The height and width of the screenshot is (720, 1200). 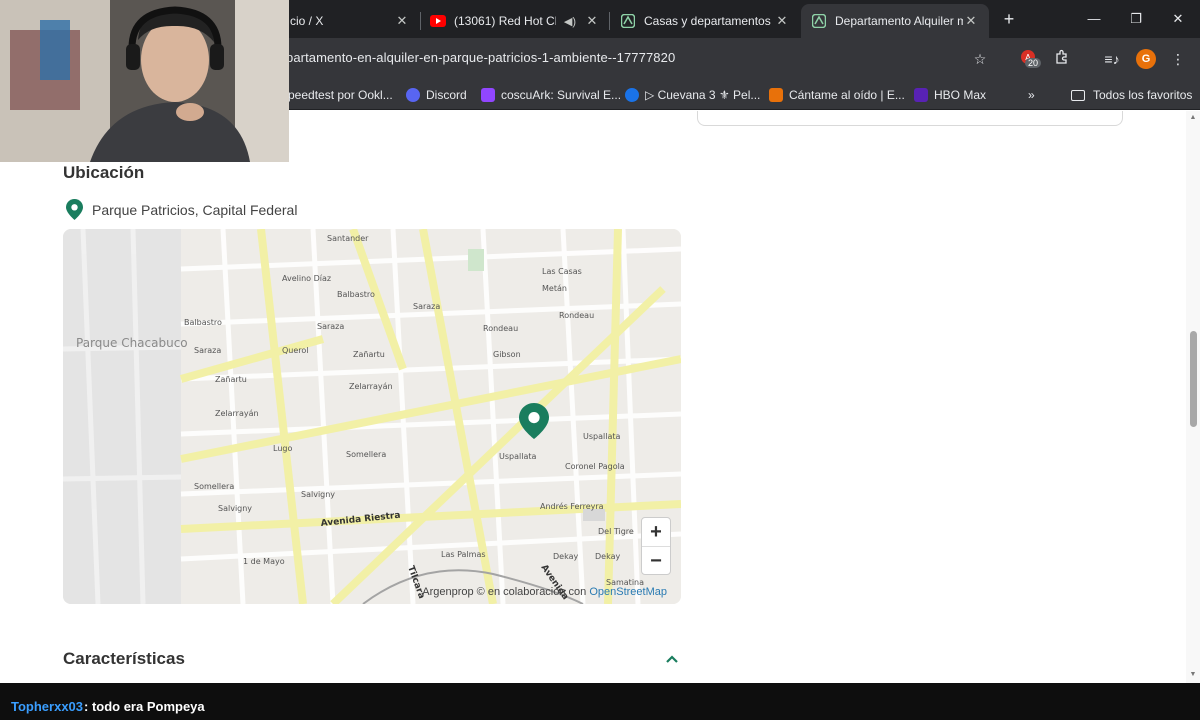 What do you see at coordinates (616, 531) in the screenshot?
I see `svg-text: Del Tigre` at bounding box center [616, 531].